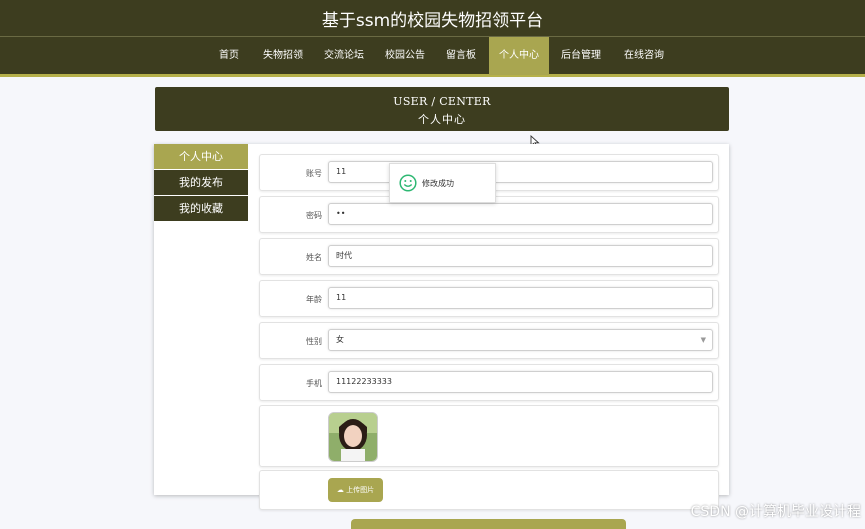 This screenshot has height=529, width=865. Describe the element at coordinates (461, 56) in the screenshot. I see `nav-item-message-board: 留言板` at that location.